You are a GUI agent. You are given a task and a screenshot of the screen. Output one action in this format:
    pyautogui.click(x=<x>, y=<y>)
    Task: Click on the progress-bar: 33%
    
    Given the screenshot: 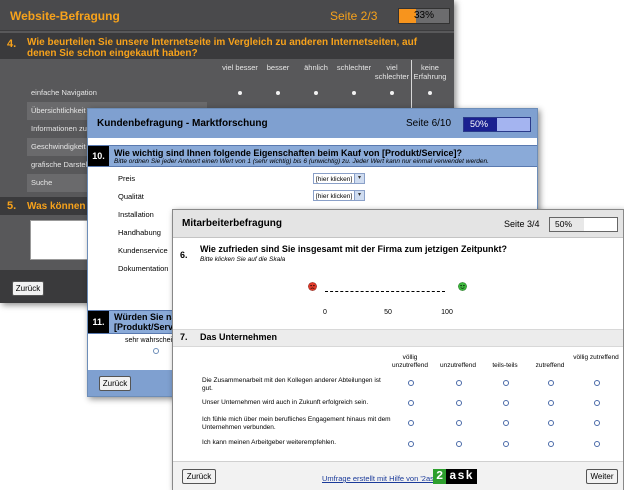 What is the action you would take?
    pyautogui.click(x=424, y=16)
    